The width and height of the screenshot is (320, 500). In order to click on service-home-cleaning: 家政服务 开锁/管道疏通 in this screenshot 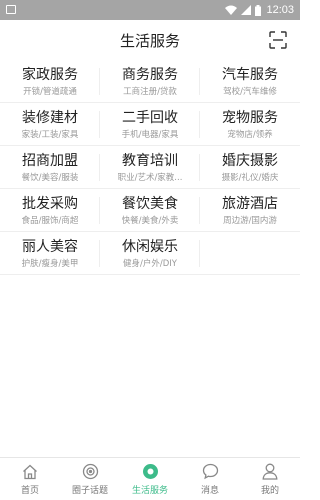, I will do `click(50, 81)`.